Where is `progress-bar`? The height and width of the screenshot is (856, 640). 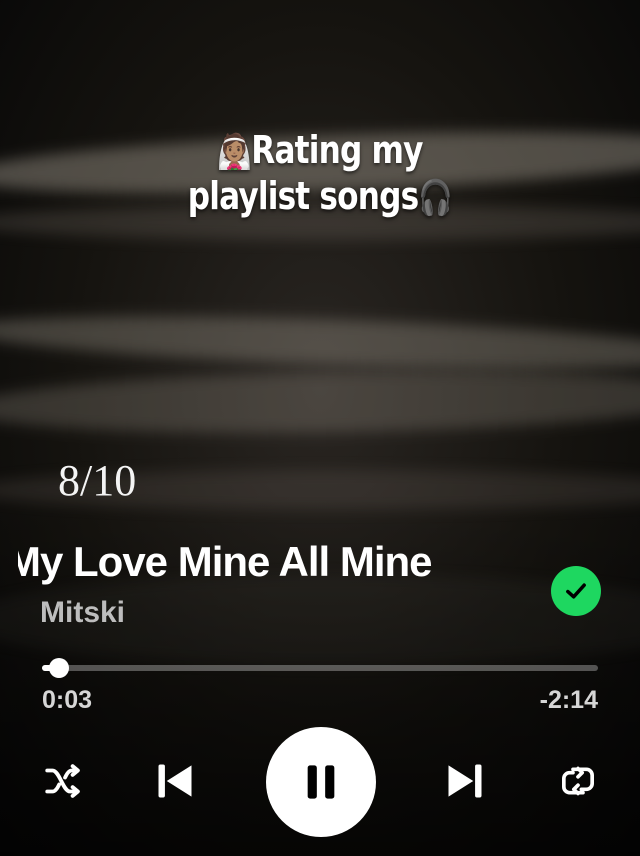 progress-bar is located at coordinates (320, 668).